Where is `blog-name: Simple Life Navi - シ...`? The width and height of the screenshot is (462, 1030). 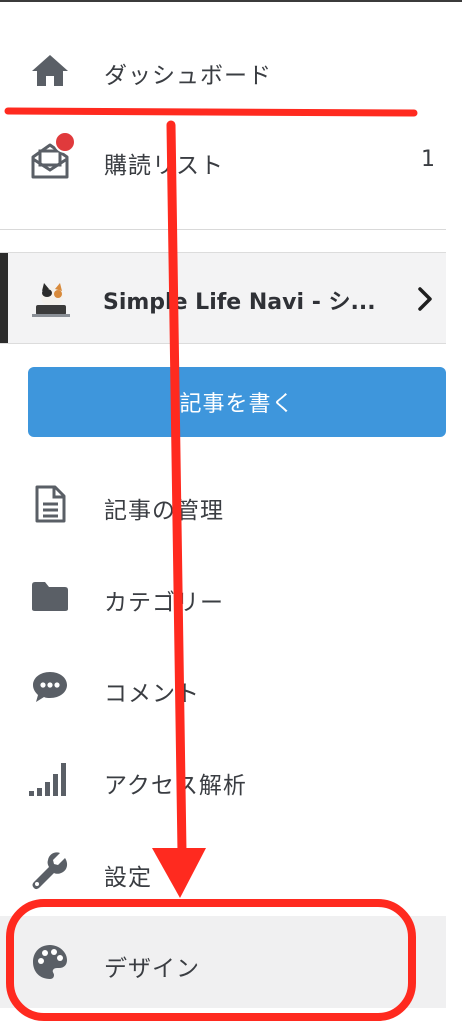 blog-name: Simple Life Navi - シ... is located at coordinates (239, 302).